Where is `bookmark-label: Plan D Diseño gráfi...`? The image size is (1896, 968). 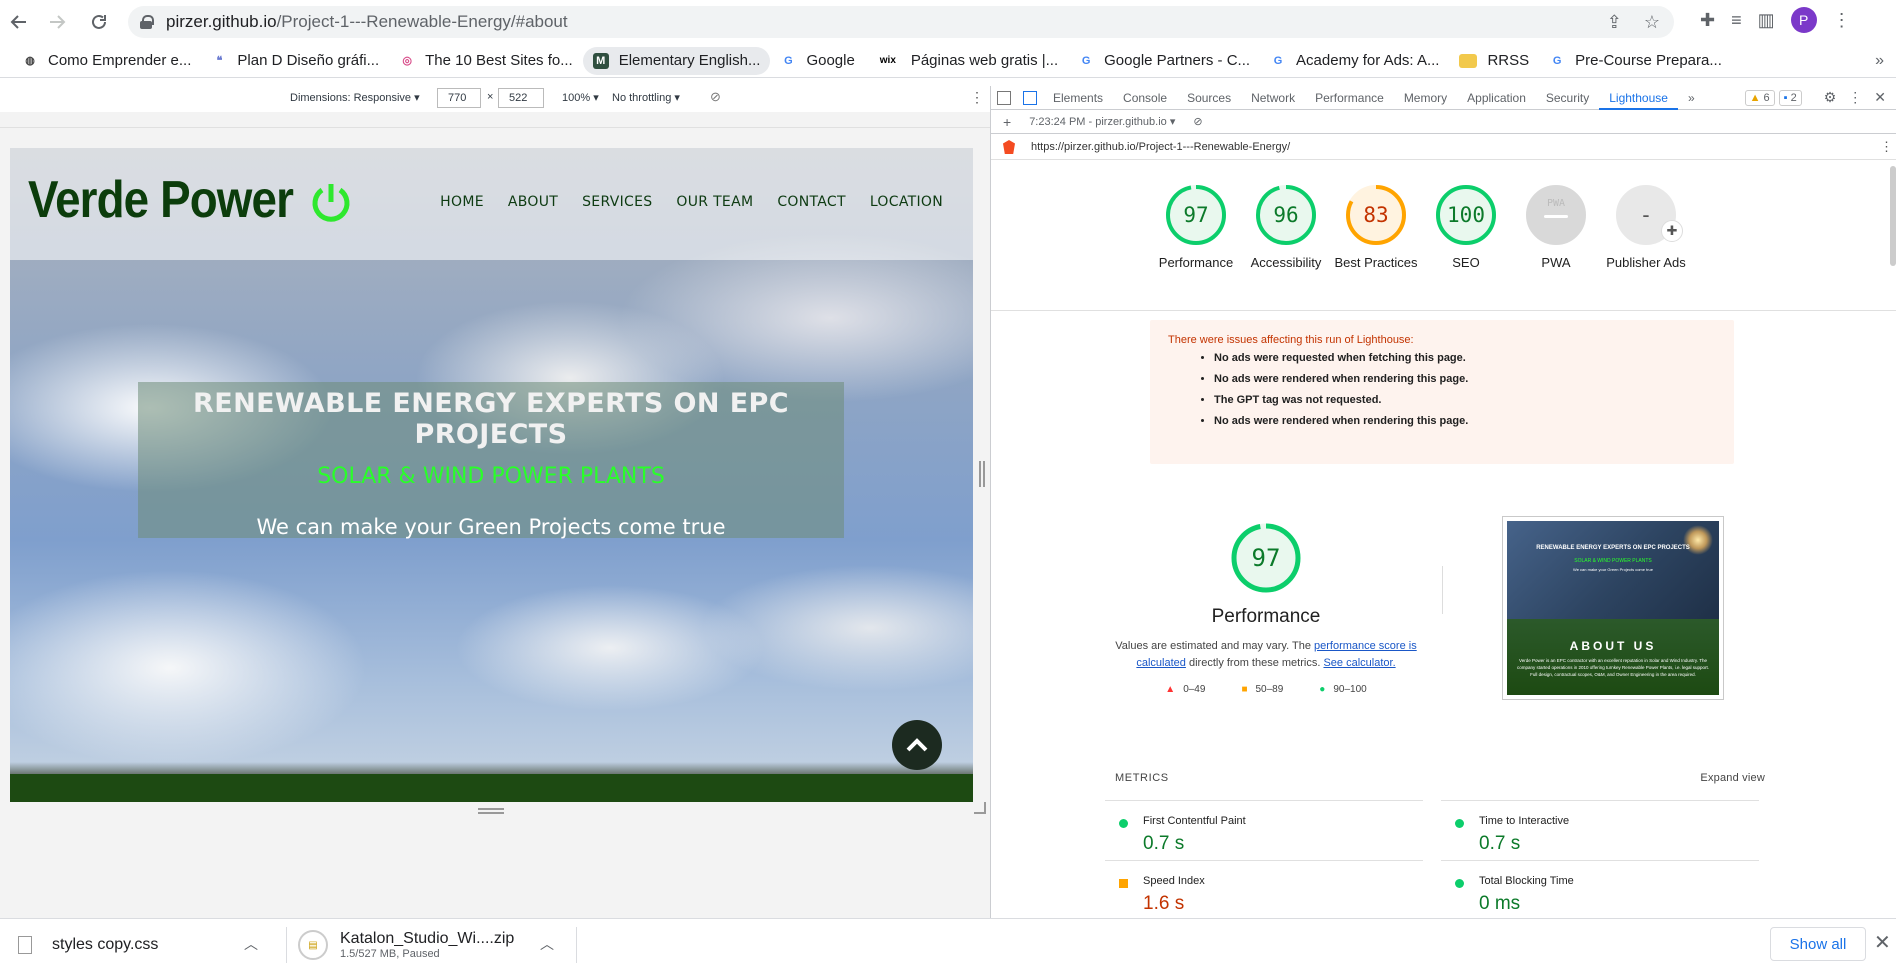 bookmark-label: Plan D Diseño gráfi... is located at coordinates (308, 60).